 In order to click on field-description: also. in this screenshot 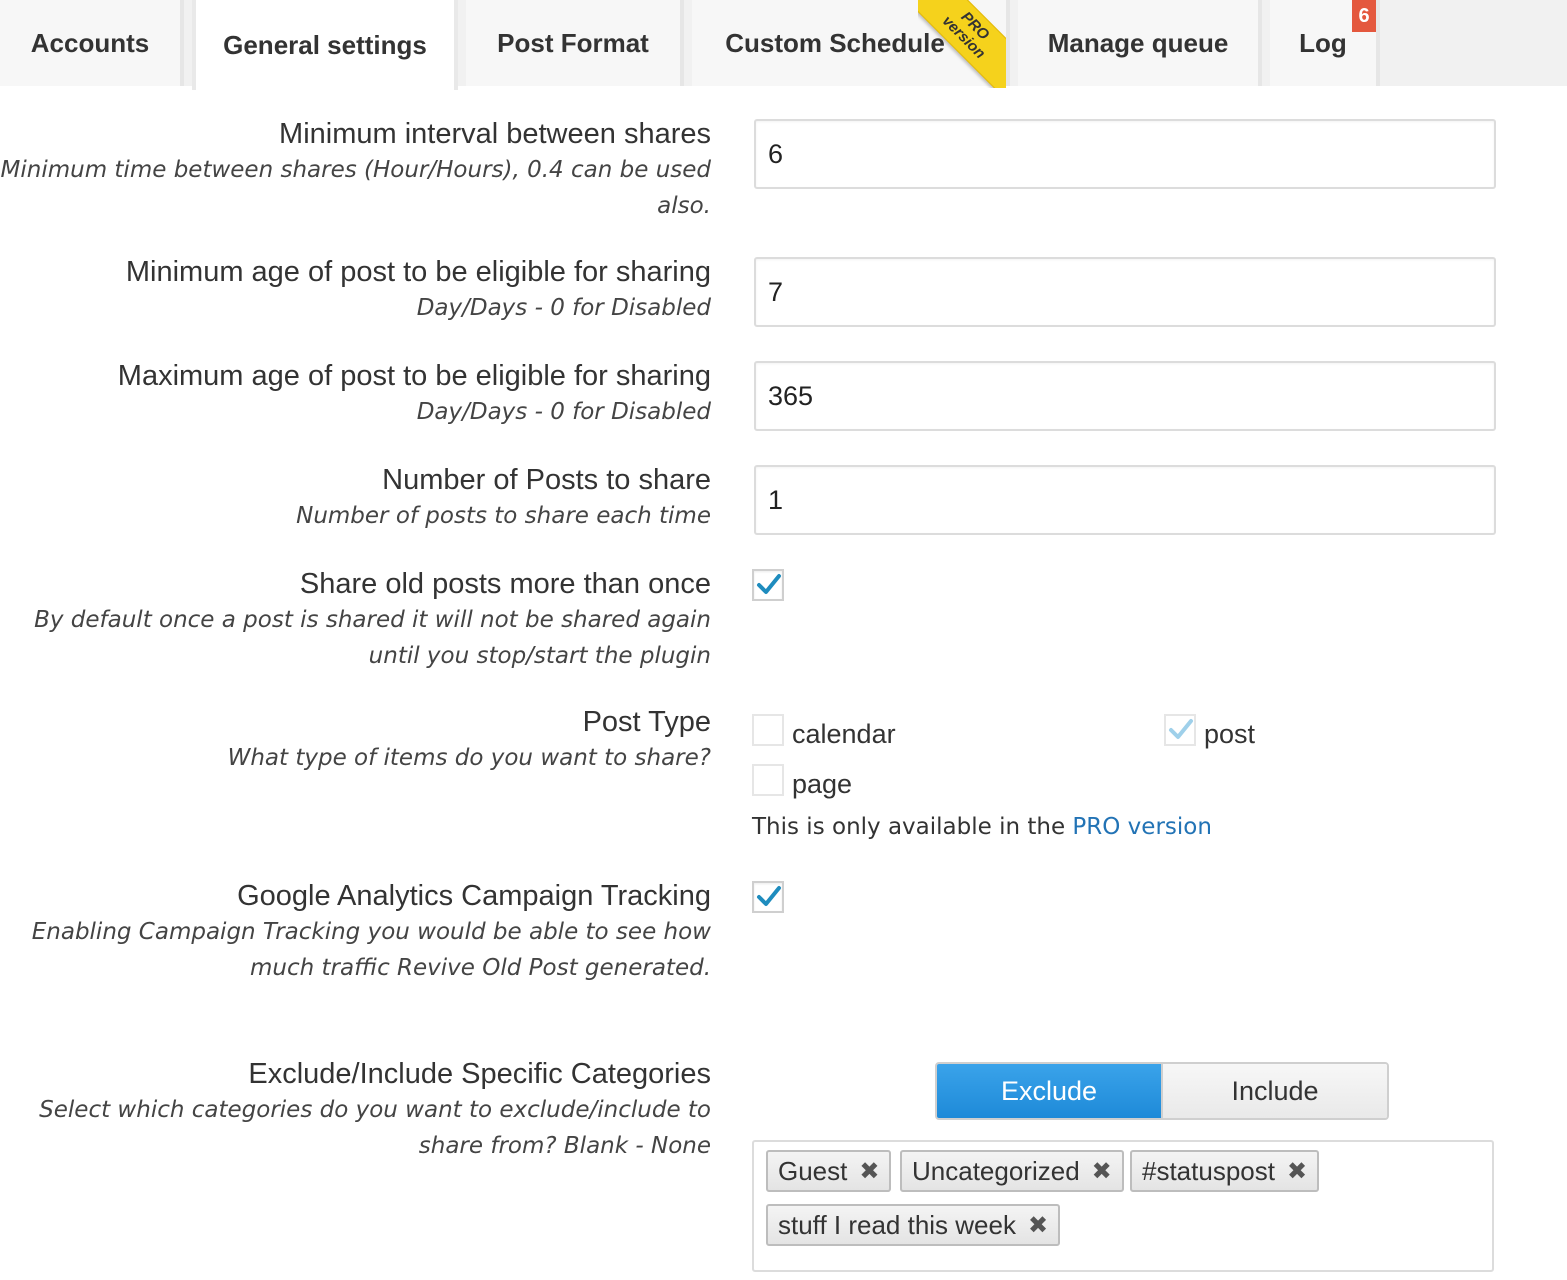, I will do `click(684, 206)`.